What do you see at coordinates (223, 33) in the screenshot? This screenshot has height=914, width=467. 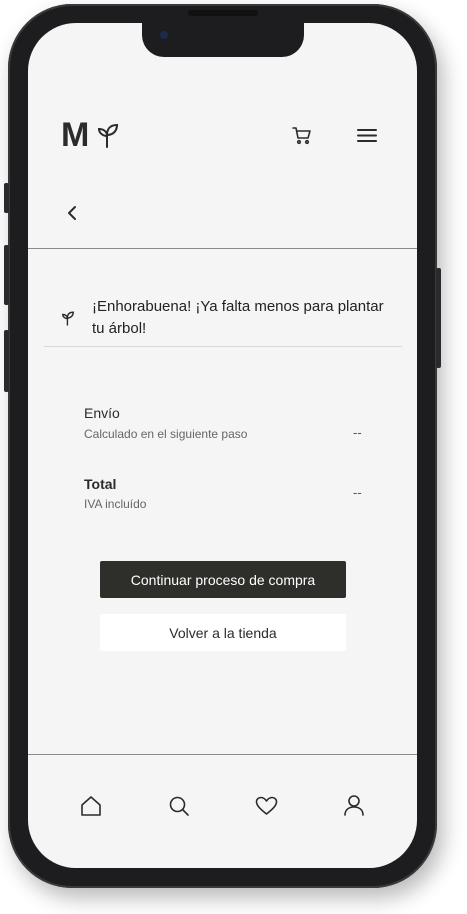 I see `phone-notch` at bounding box center [223, 33].